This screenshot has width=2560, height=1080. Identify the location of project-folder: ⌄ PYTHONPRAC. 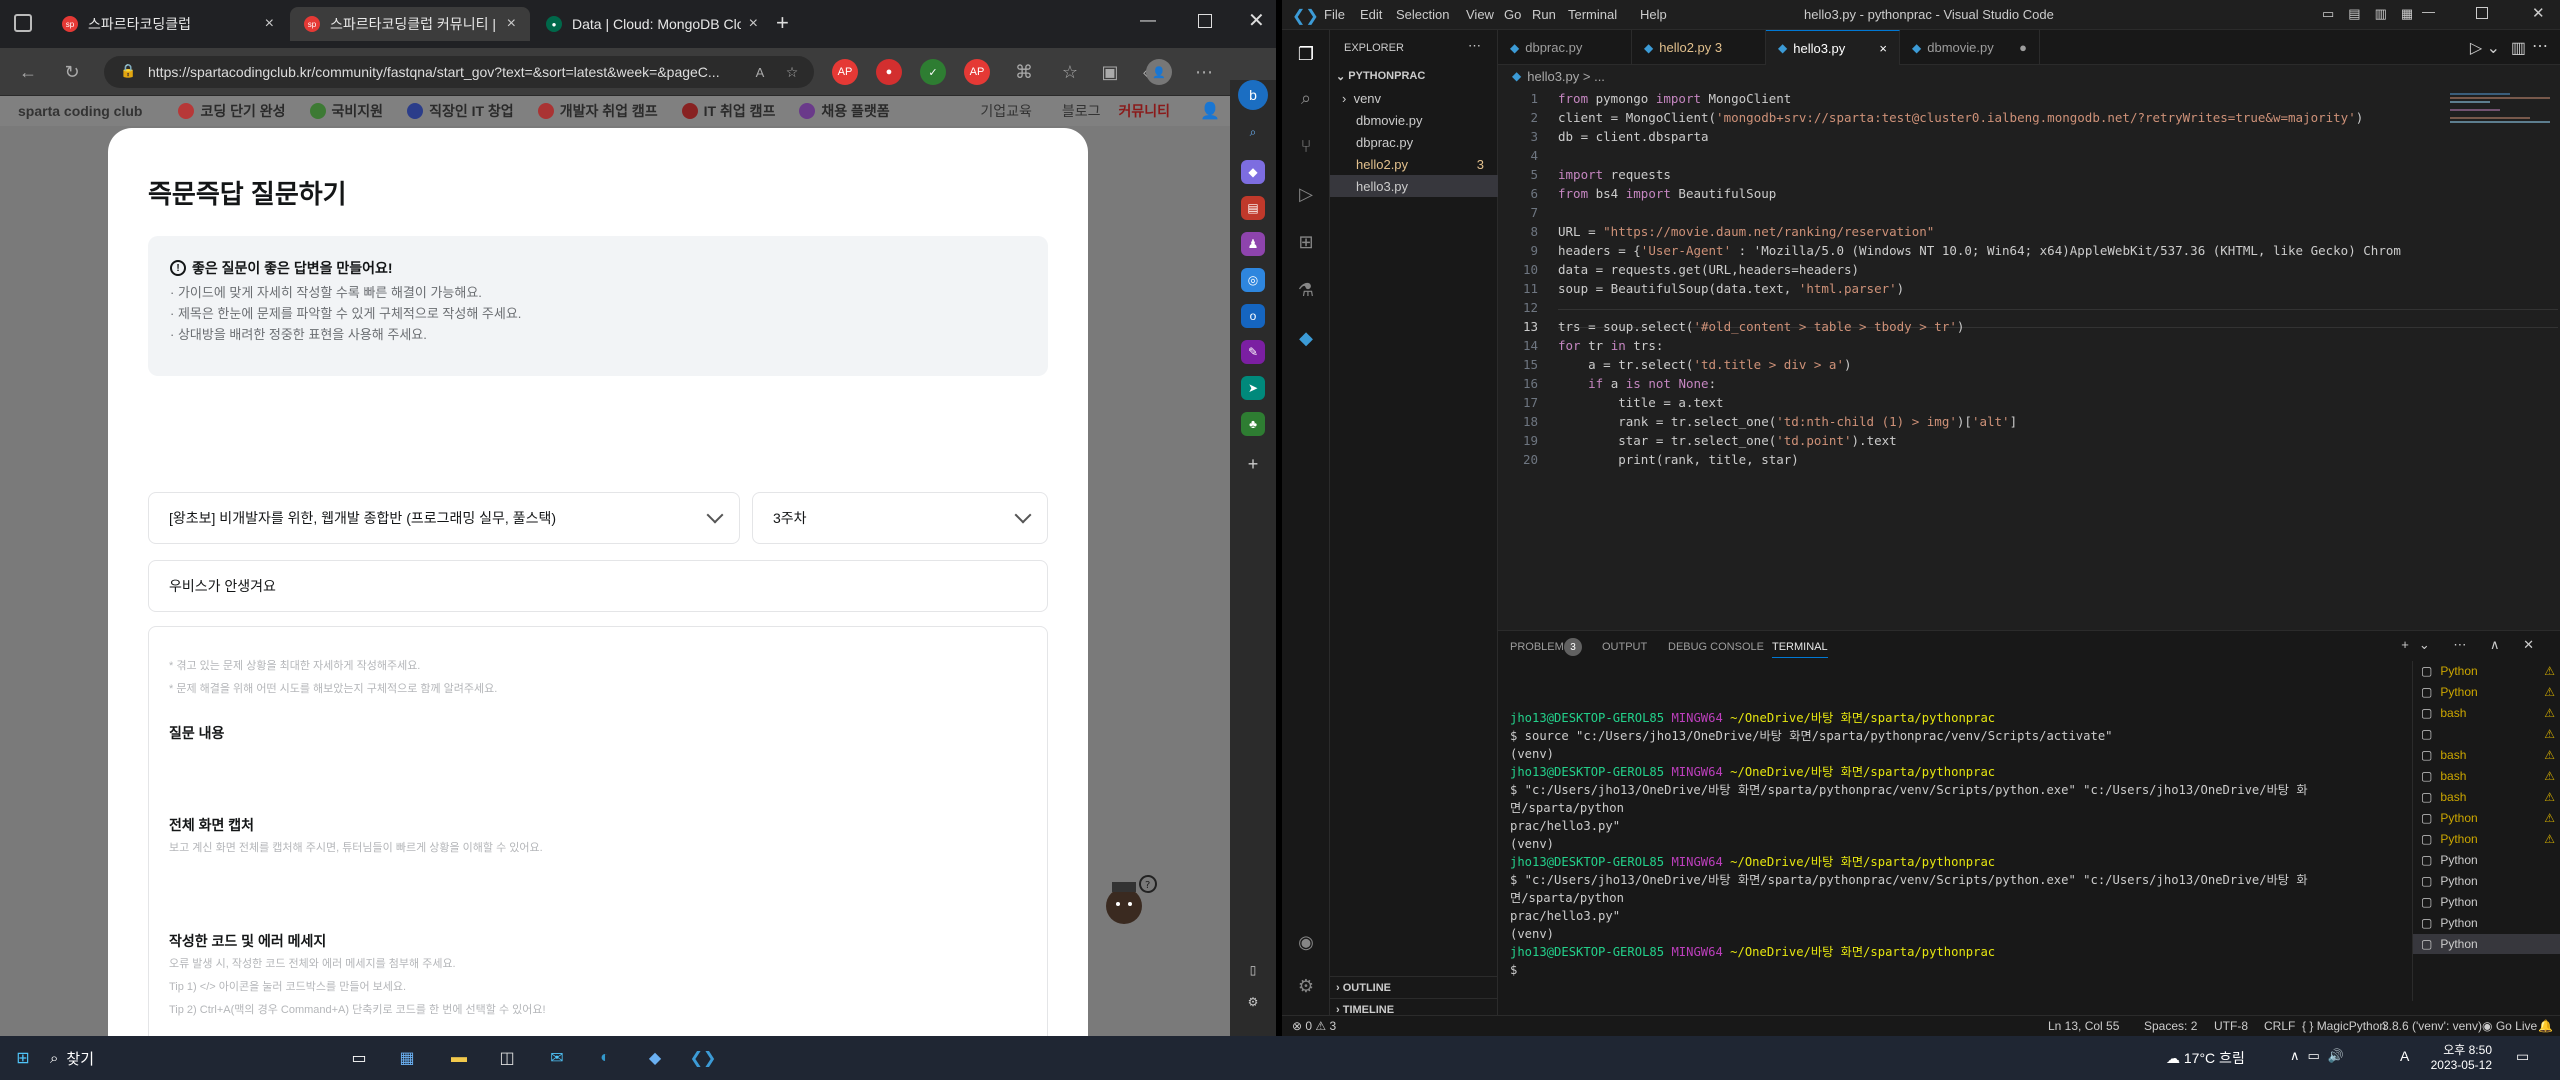
(1414, 76).